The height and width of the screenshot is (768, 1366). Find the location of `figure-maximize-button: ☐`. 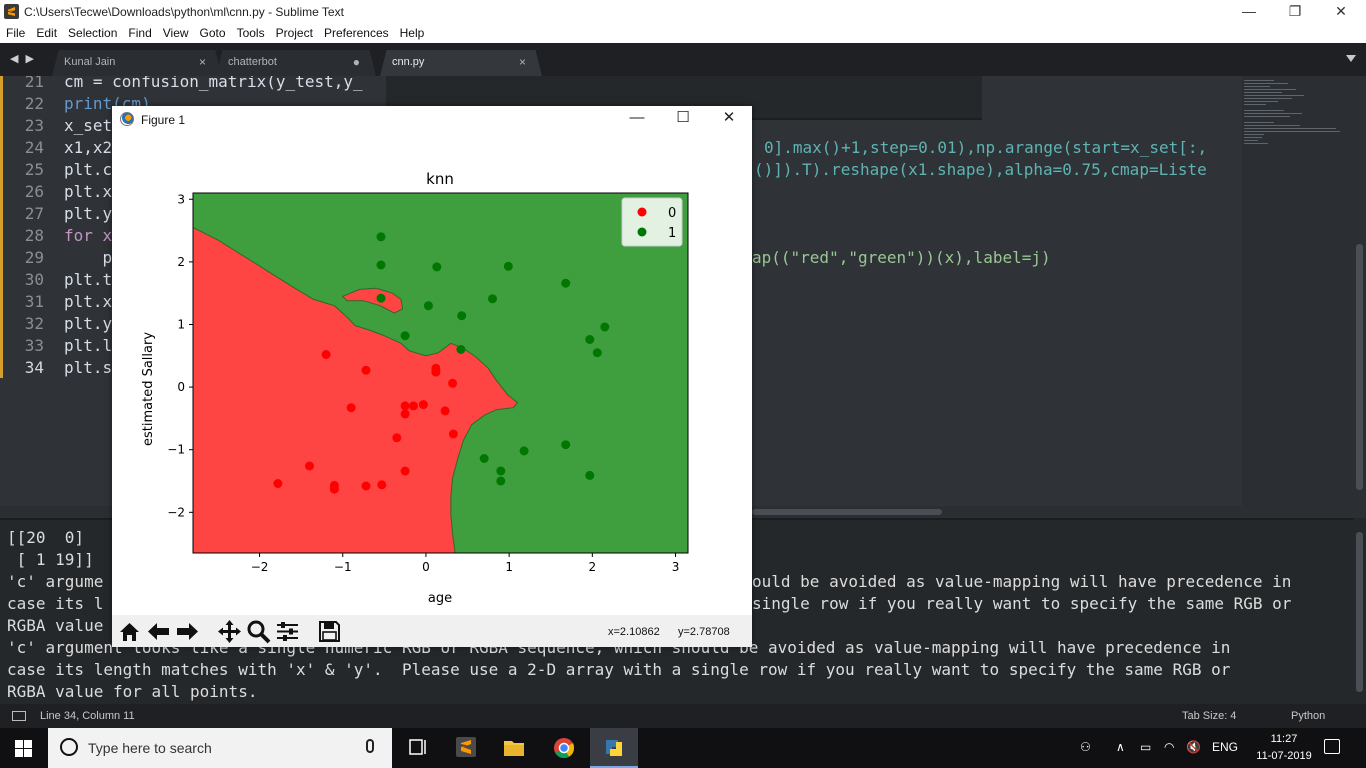

figure-maximize-button: ☐ is located at coordinates (683, 119).